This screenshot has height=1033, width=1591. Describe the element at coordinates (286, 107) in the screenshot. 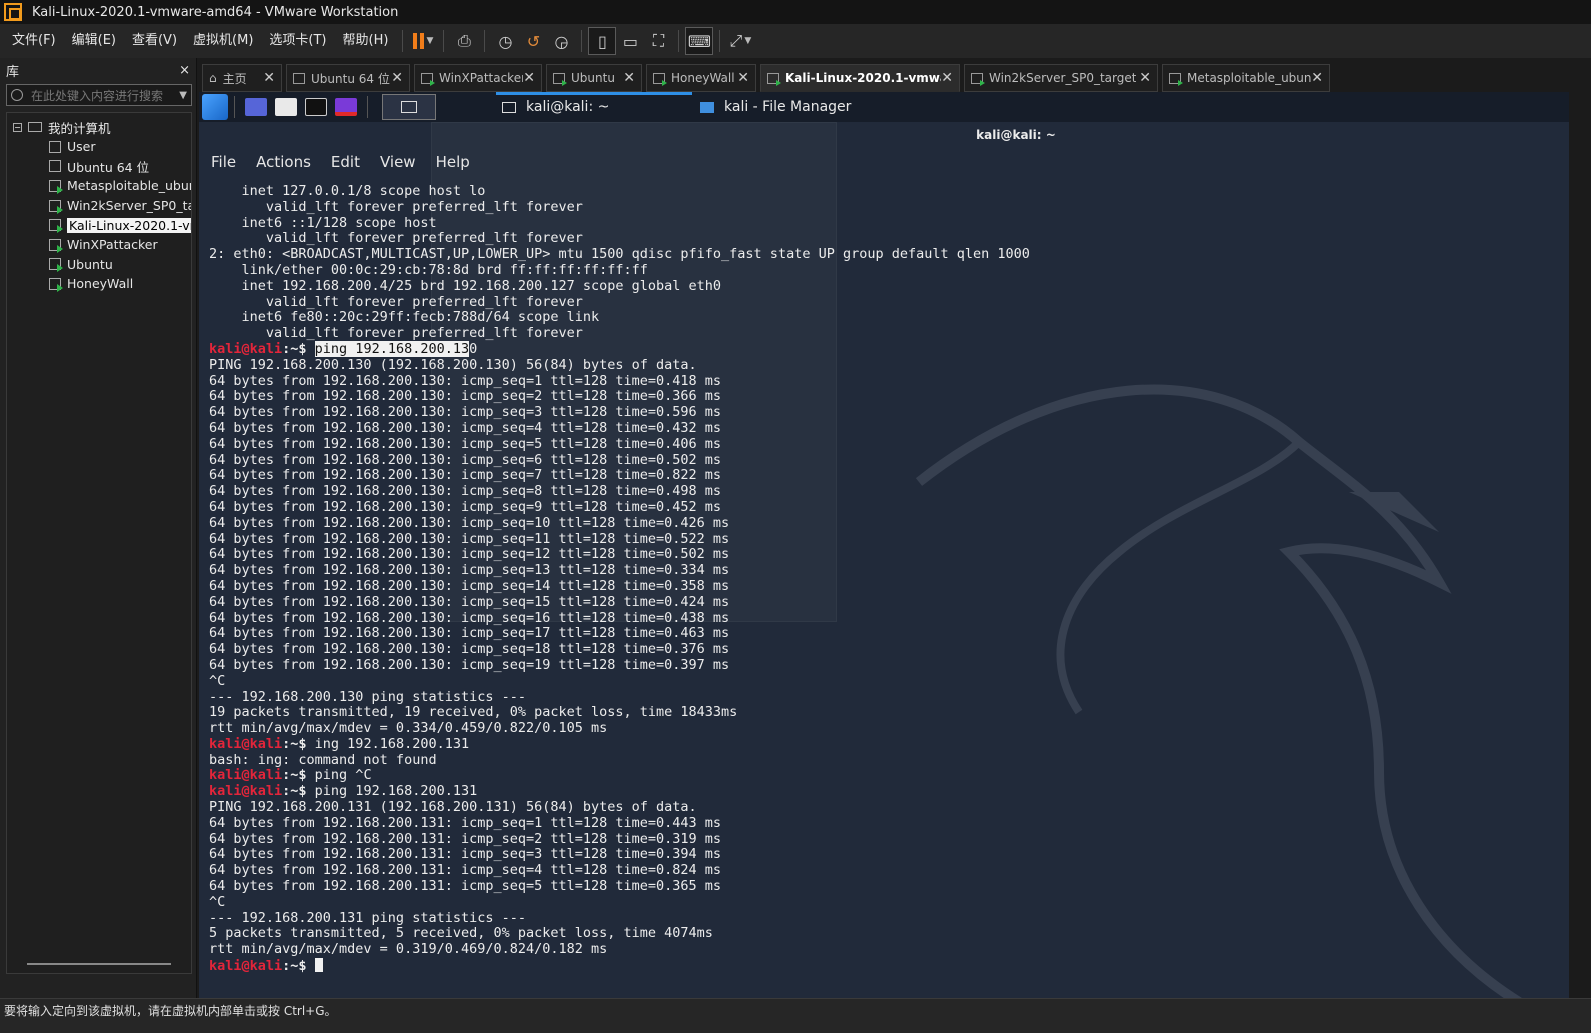

I see `folder-icon` at that location.